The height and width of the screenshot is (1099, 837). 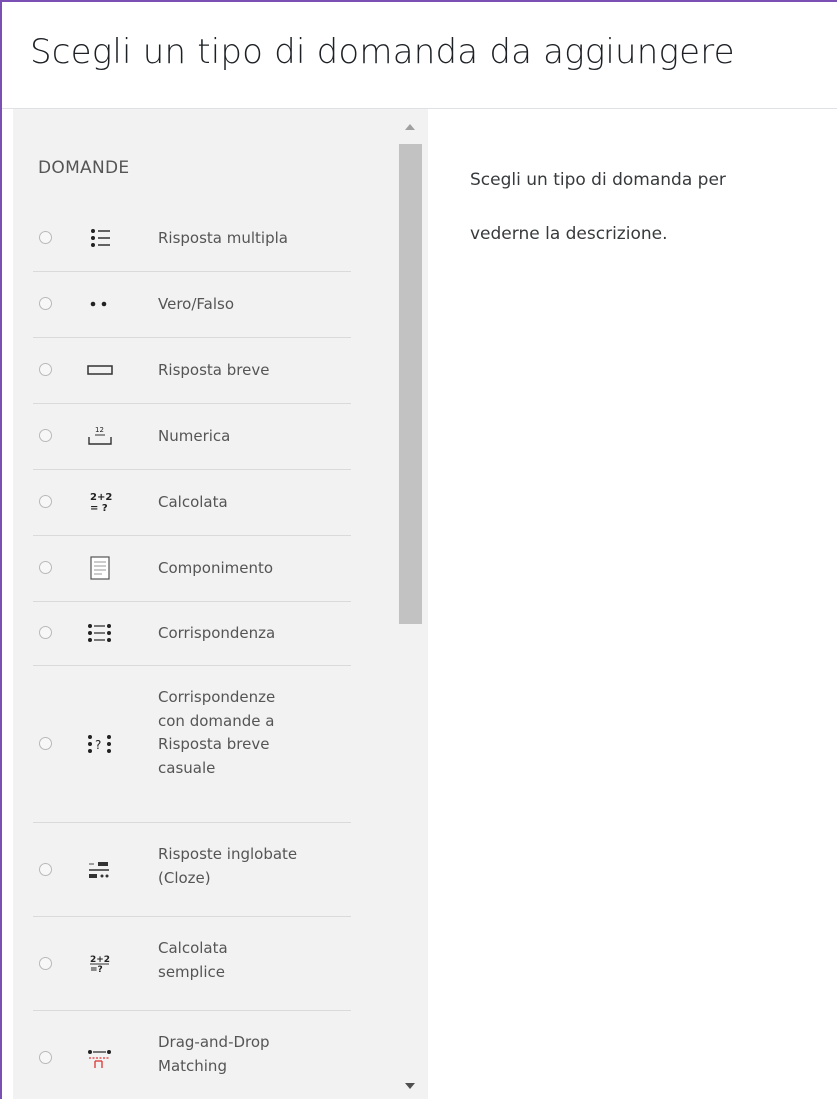 I want to click on question-type-option: Corrispondenza, so click(x=192, y=634).